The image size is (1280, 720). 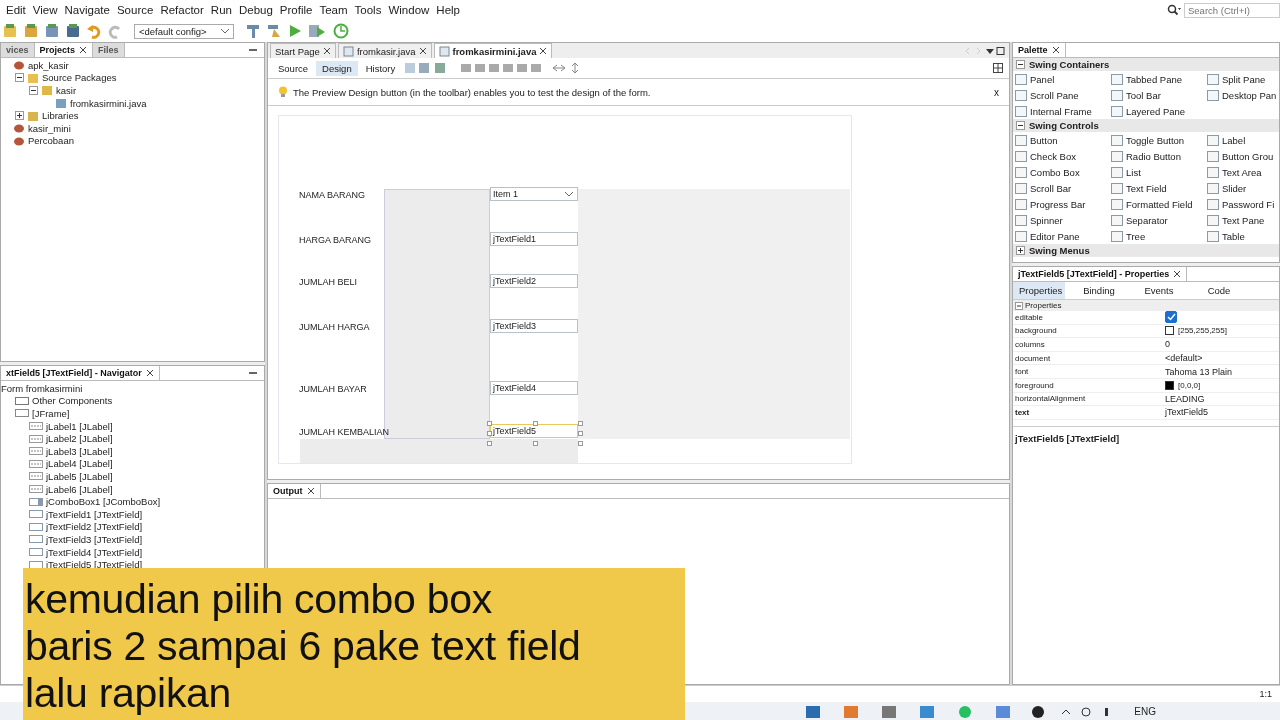 I want to click on swing-component-item: List, so click(x=1133, y=172).